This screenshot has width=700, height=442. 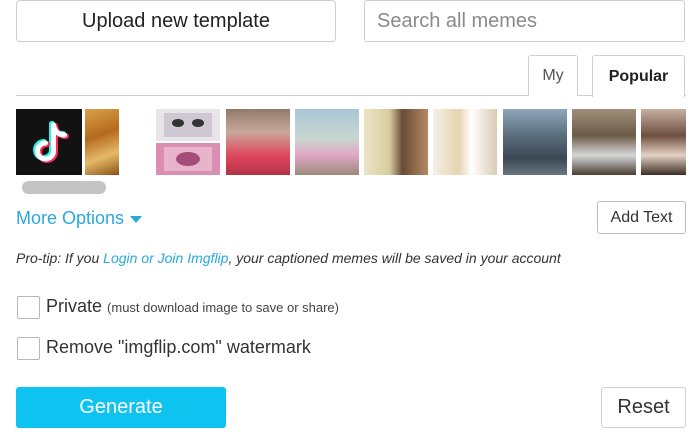 I want to click on tab-my: My, so click(x=553, y=75).